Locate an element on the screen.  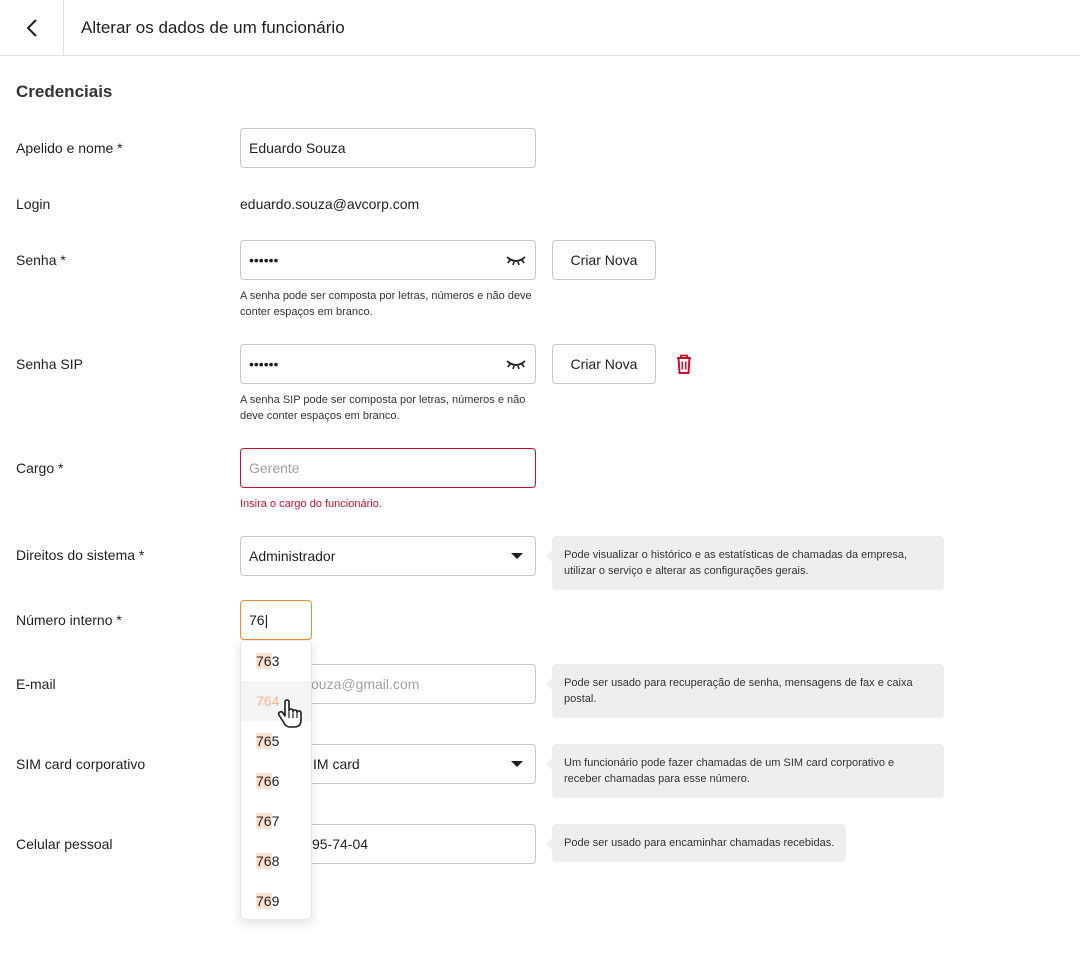
suggestion-item: 763 is located at coordinates (276, 661).